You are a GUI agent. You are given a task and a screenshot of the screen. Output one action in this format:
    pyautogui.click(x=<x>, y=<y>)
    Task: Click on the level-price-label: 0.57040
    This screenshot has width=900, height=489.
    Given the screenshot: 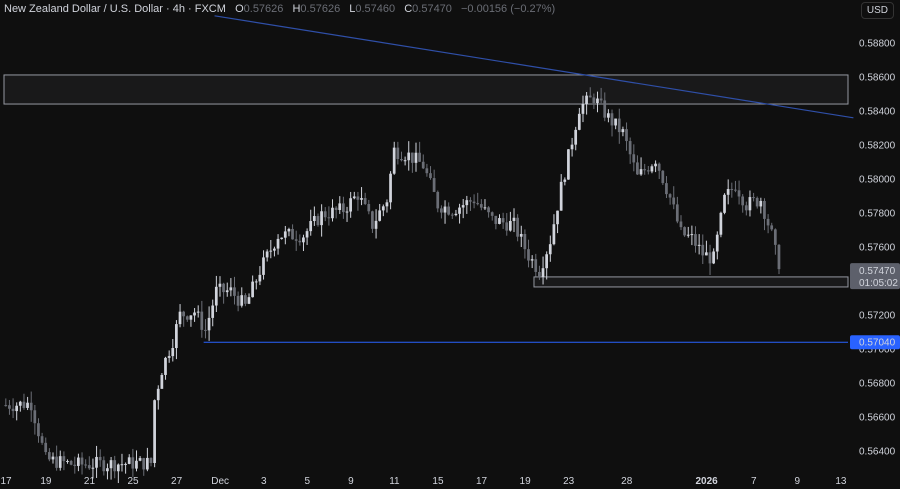 What is the action you would take?
    pyautogui.click(x=877, y=343)
    